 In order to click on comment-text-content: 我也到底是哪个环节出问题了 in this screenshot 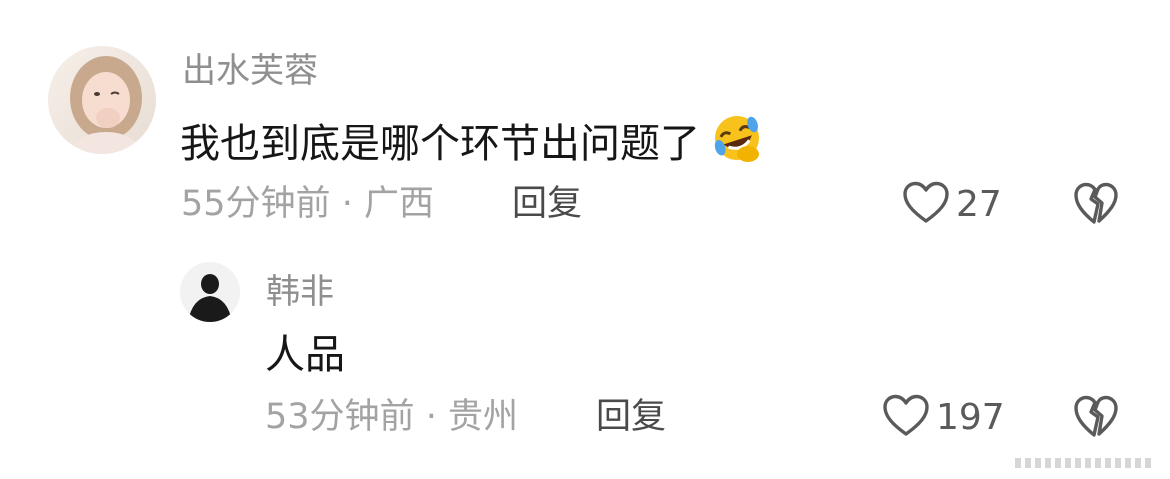, I will do `click(440, 144)`.